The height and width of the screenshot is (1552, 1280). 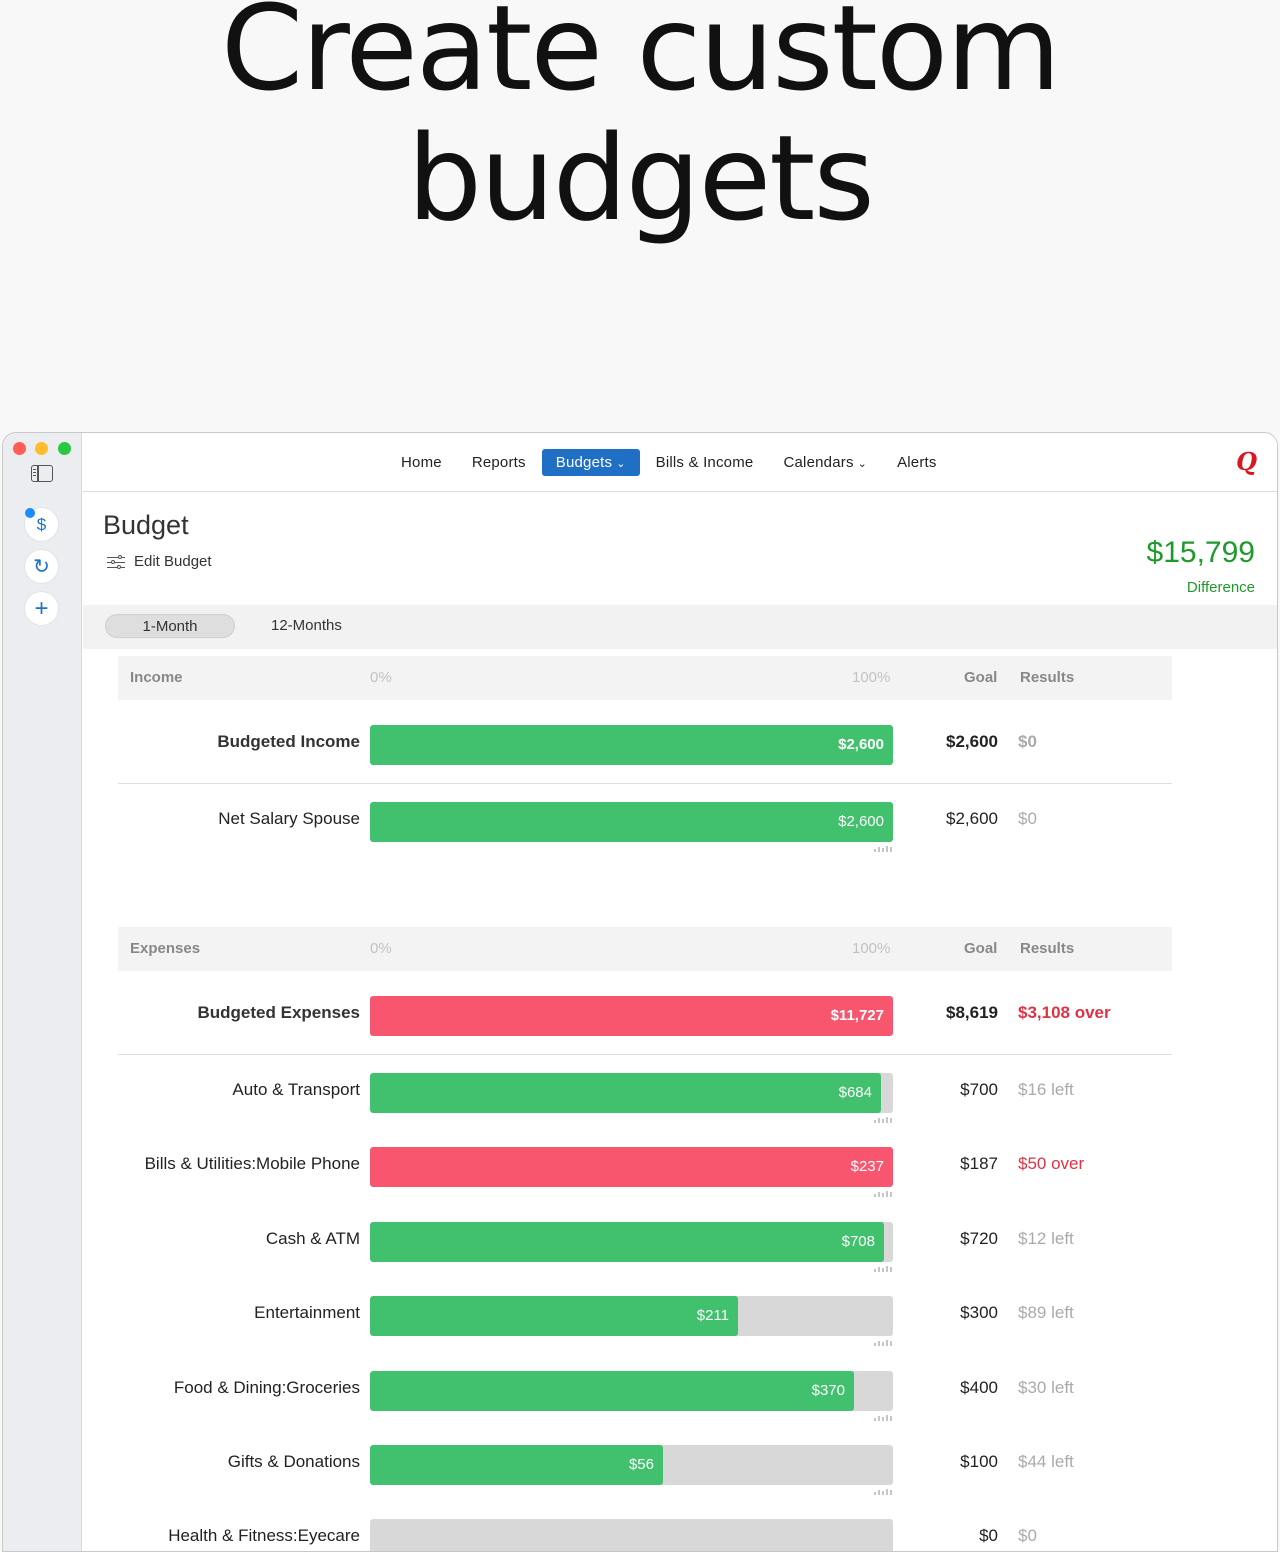 I want to click on zoom-window-button, so click(x=64, y=448).